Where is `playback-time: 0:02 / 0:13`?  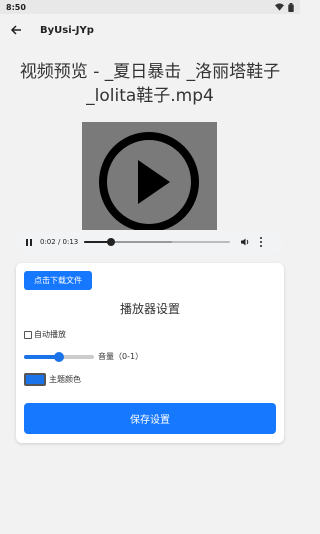
playback-time: 0:02 / 0:13 is located at coordinates (59, 242).